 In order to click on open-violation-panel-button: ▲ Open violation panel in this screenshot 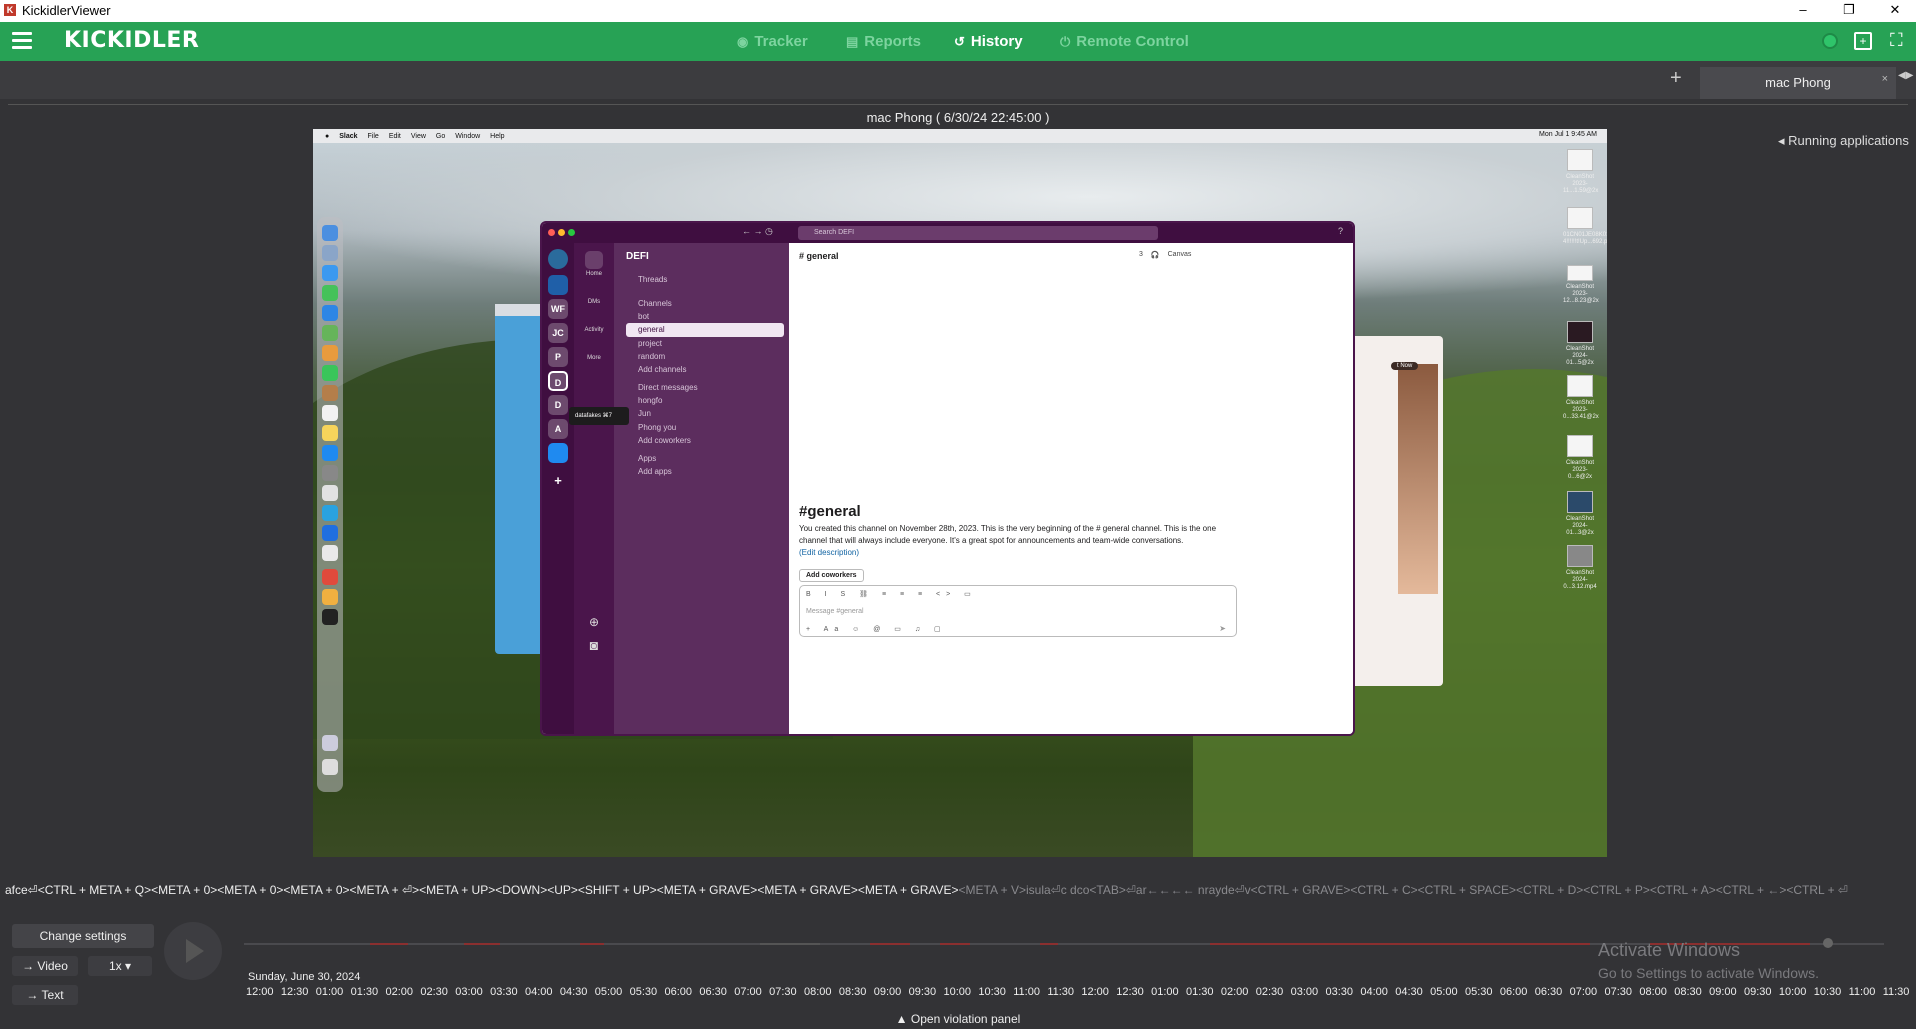, I will do `click(958, 1019)`.